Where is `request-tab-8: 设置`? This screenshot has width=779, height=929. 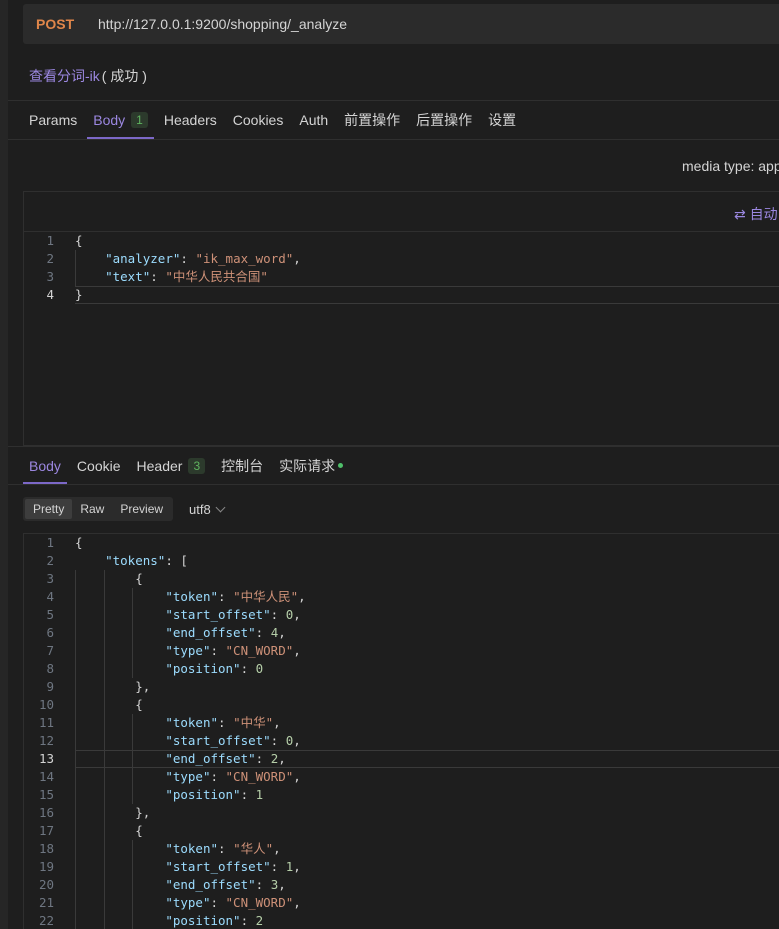
request-tab-8: 设置 is located at coordinates (502, 120).